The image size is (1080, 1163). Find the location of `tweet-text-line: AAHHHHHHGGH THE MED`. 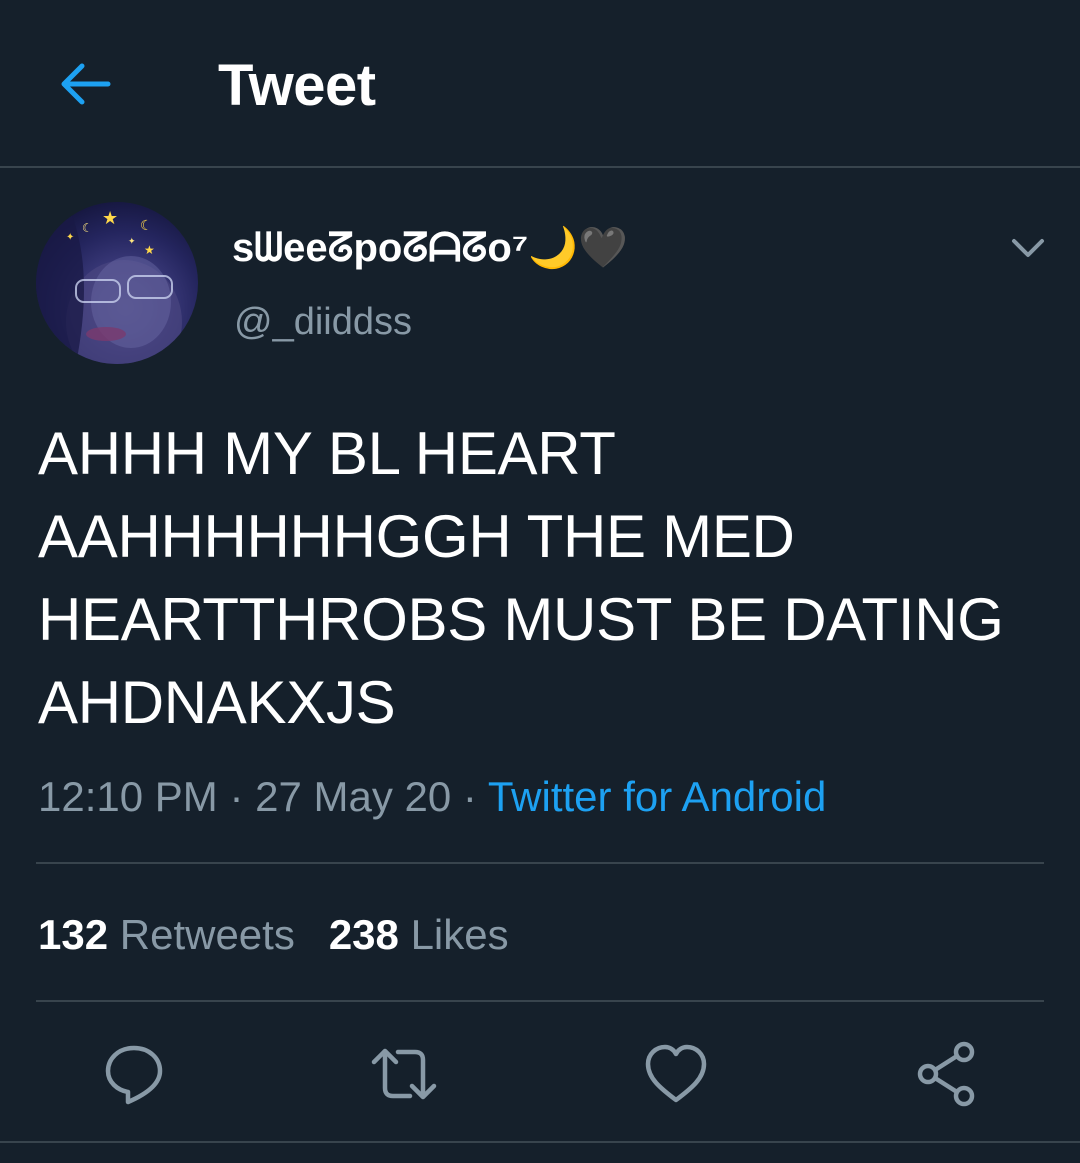

tweet-text-line: AAHHHHHHGGH THE MED is located at coordinates (416, 536).